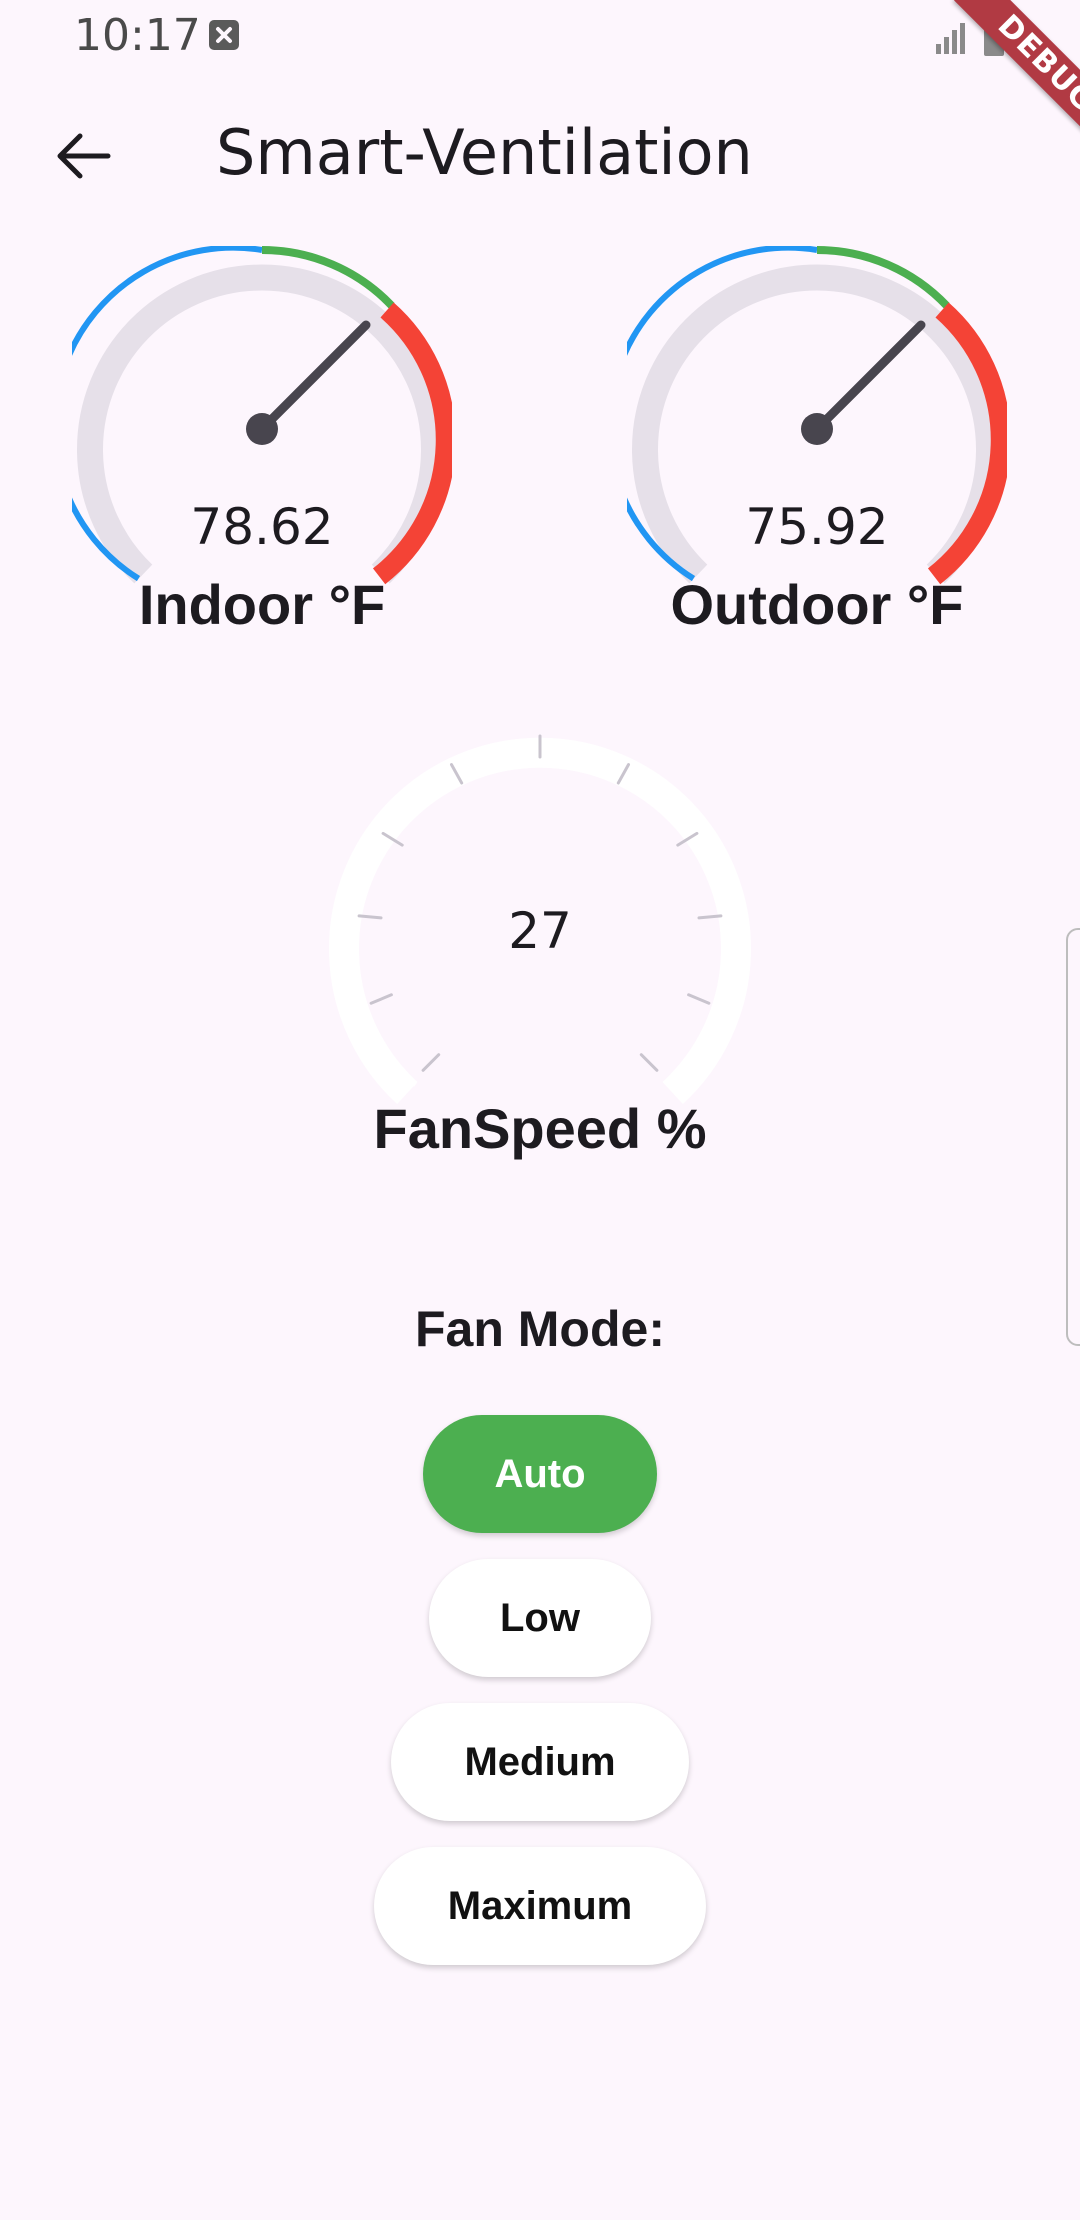  I want to click on fan-speed-value: 27, so click(540, 931).